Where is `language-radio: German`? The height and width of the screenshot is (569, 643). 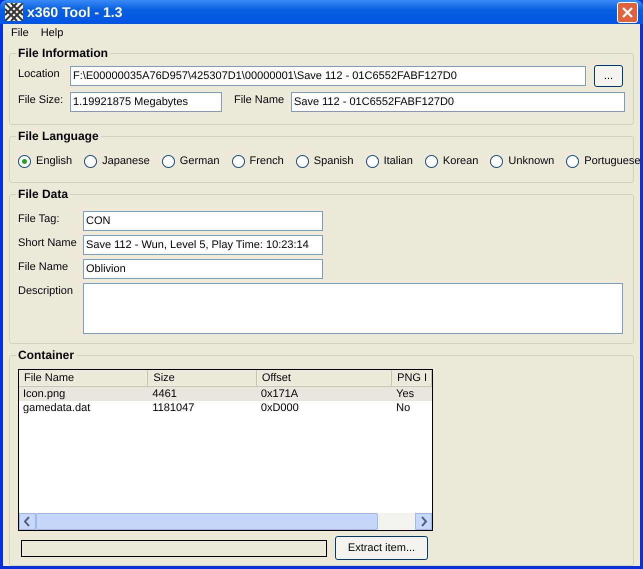 language-radio: German is located at coordinates (191, 161).